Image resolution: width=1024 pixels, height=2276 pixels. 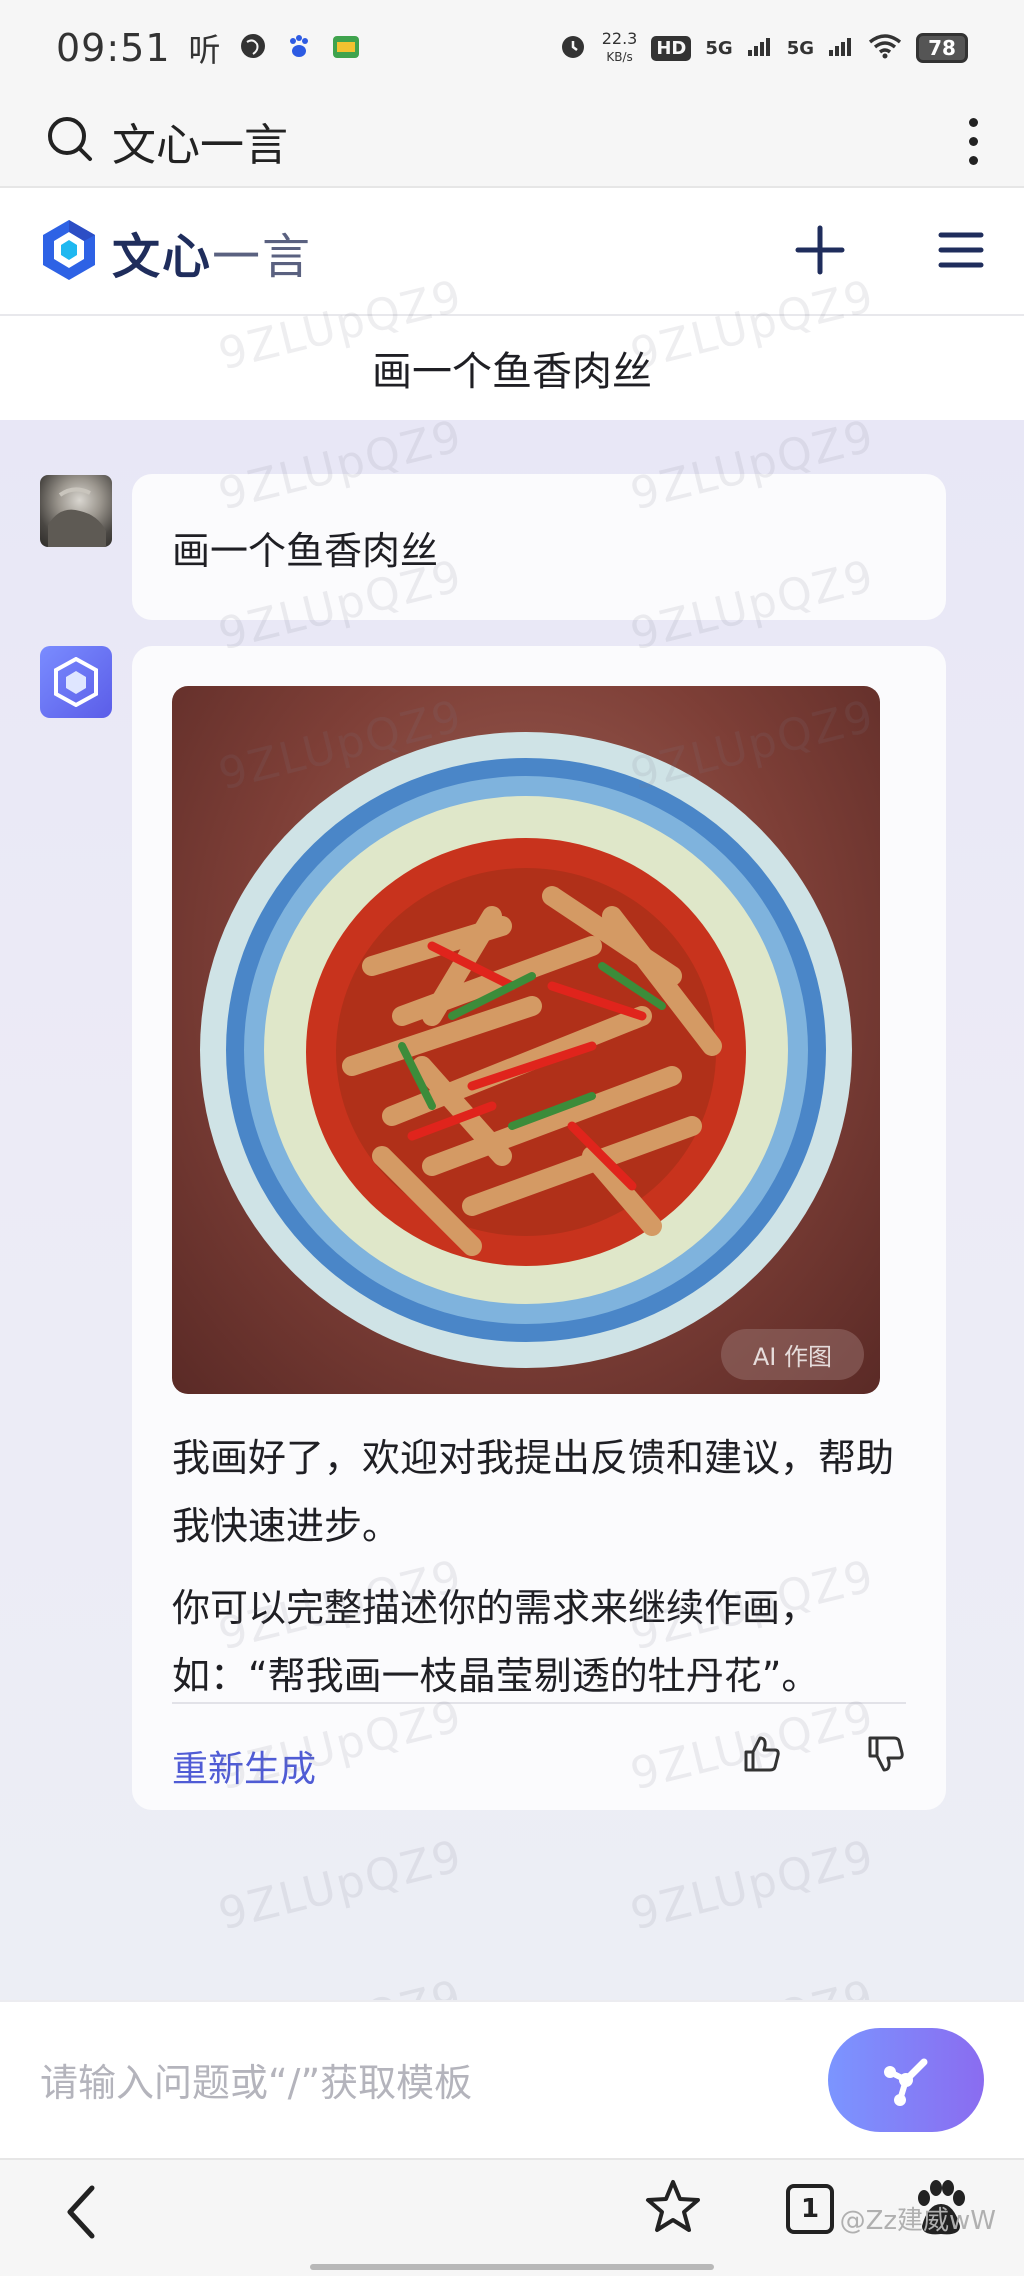 What do you see at coordinates (824, 1756) in the screenshot?
I see `feedback-actions` at bounding box center [824, 1756].